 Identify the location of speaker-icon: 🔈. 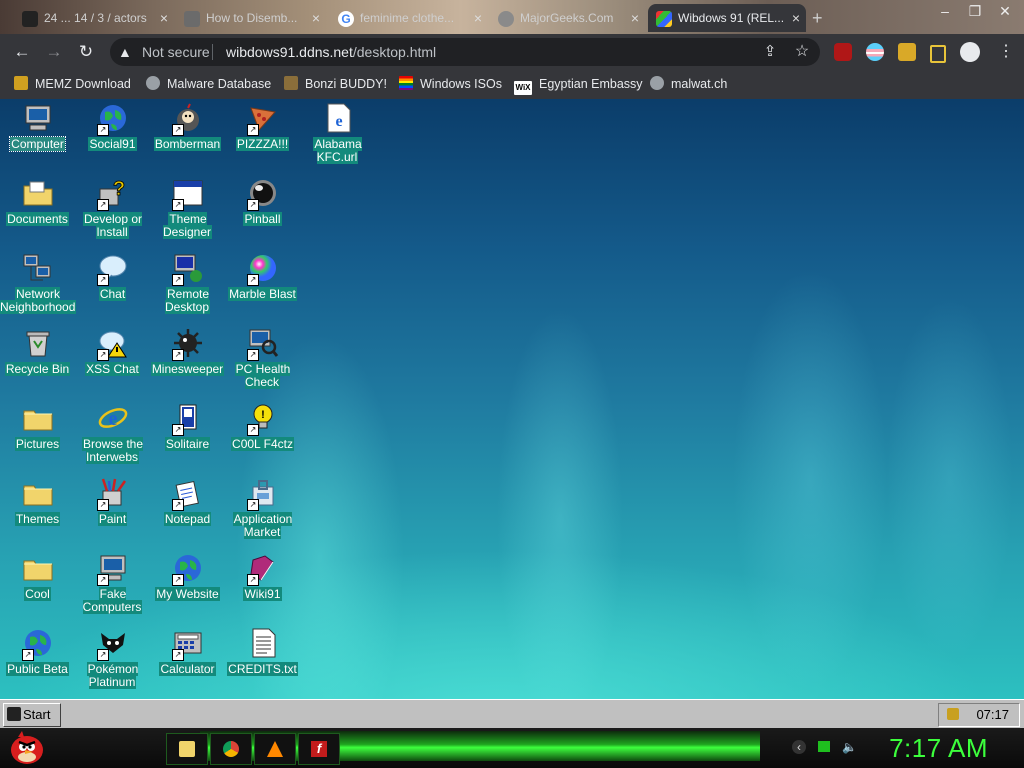
(849, 747).